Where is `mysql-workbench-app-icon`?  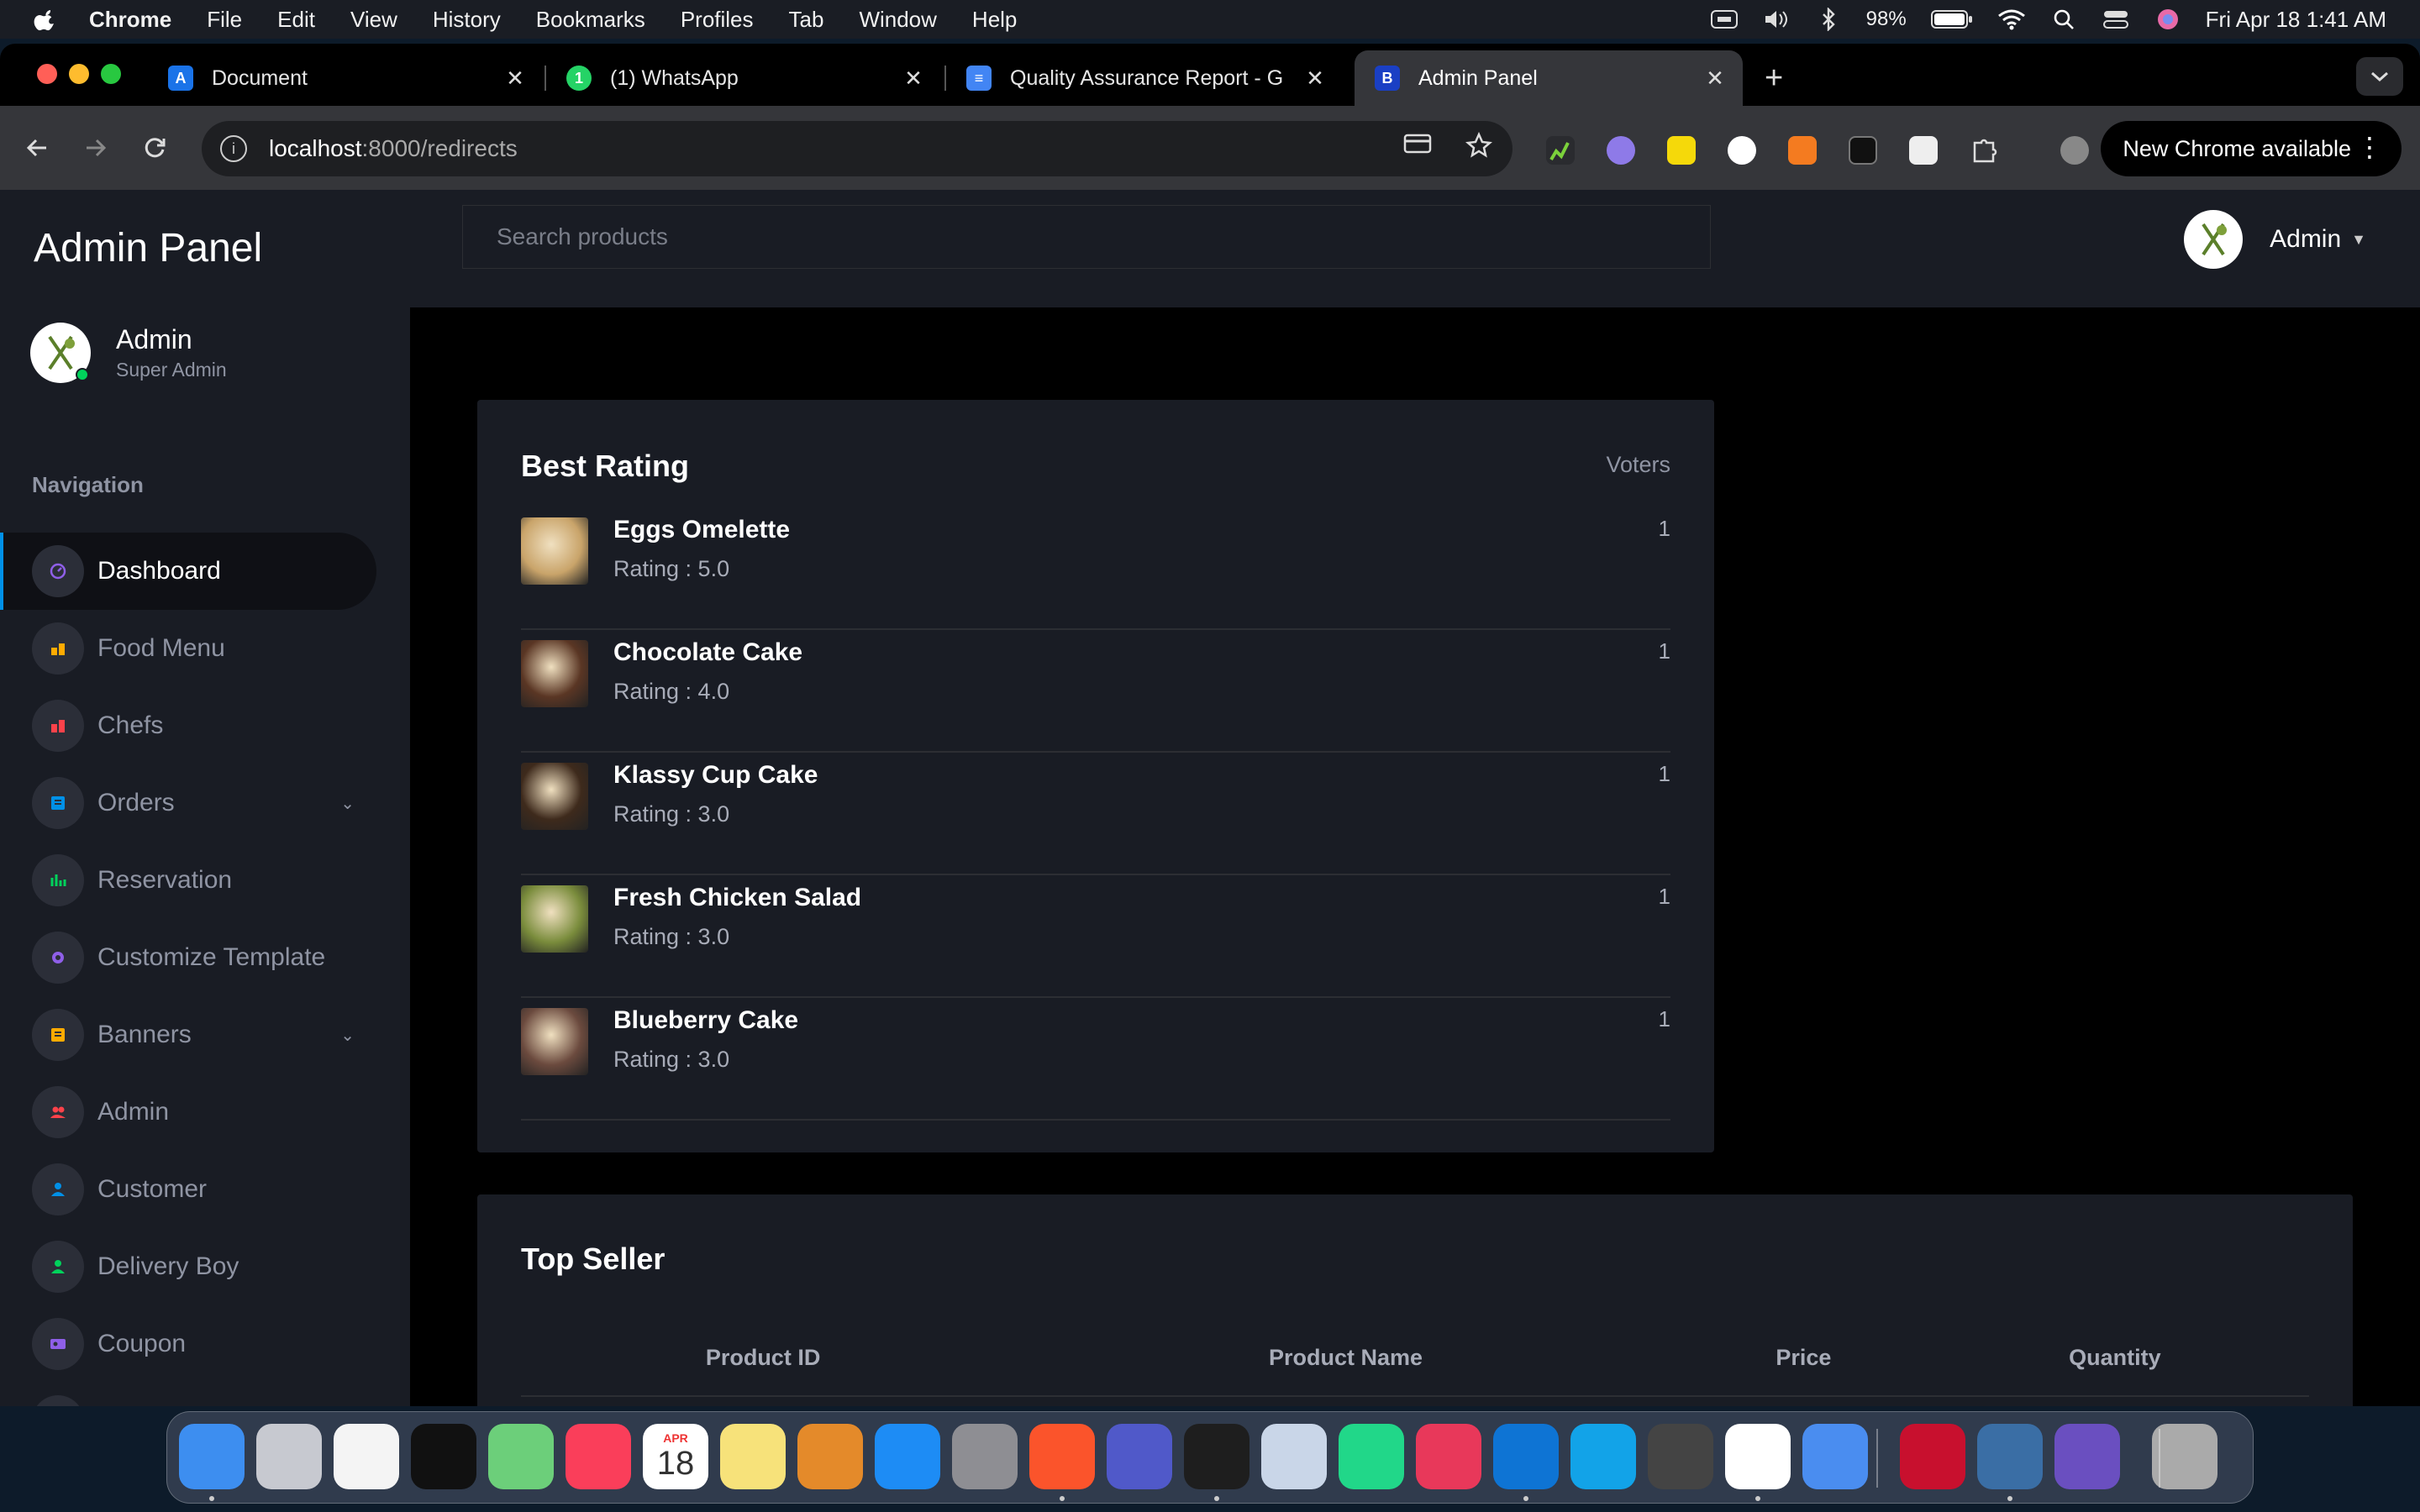
mysql-workbench-app-icon is located at coordinates (2010, 1456).